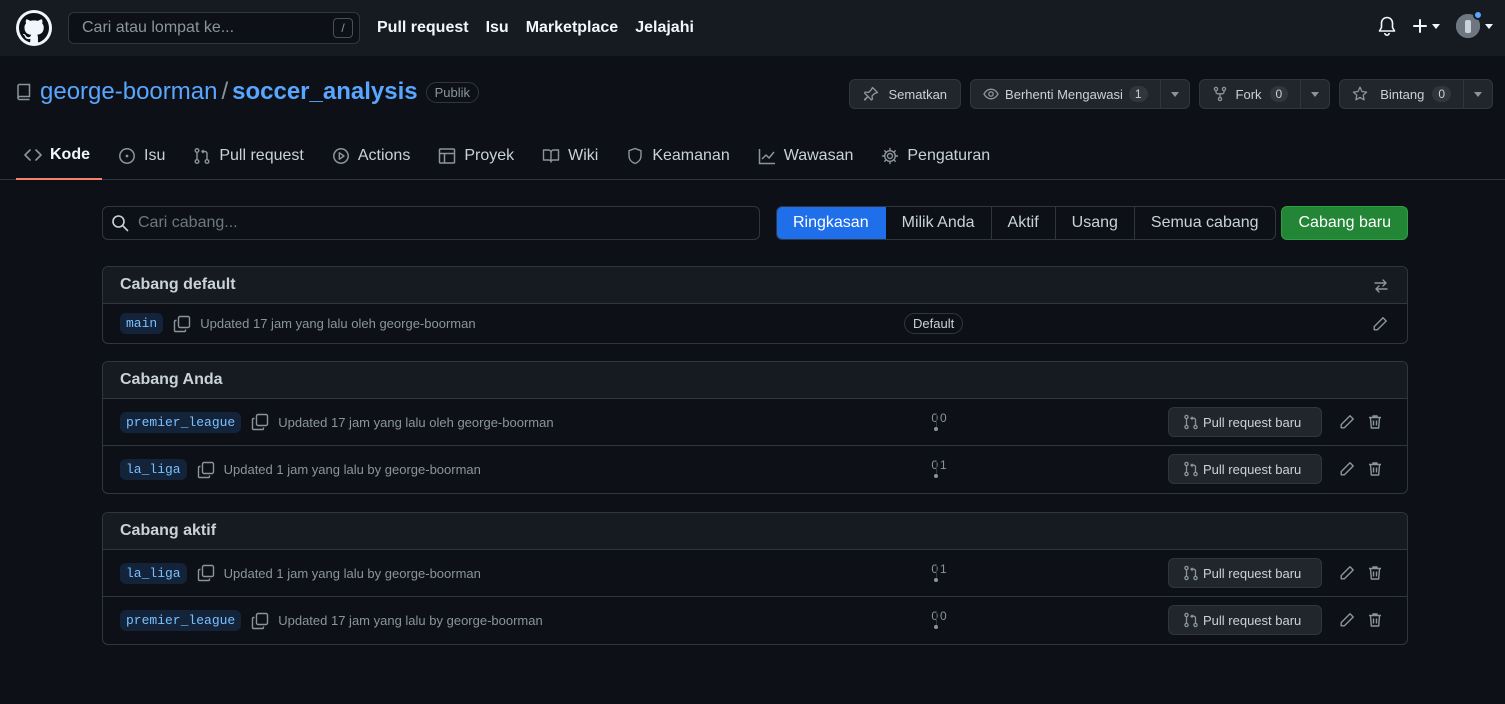 The width and height of the screenshot is (1505, 704). Describe the element at coordinates (890, 156) in the screenshot. I see `gear-icon` at that location.